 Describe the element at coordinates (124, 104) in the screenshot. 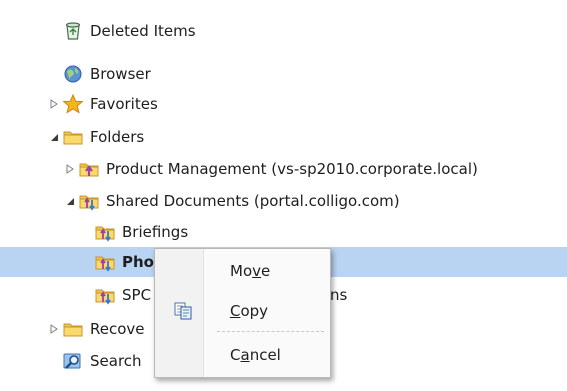

I see `tree-item-label: Favorites` at that location.